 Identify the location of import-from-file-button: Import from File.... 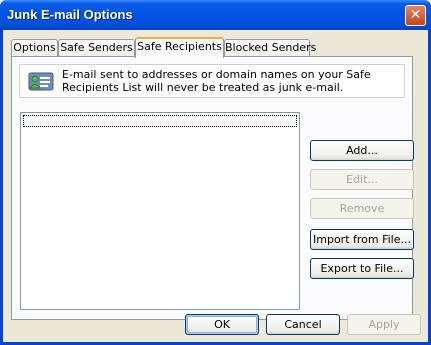
(362, 239).